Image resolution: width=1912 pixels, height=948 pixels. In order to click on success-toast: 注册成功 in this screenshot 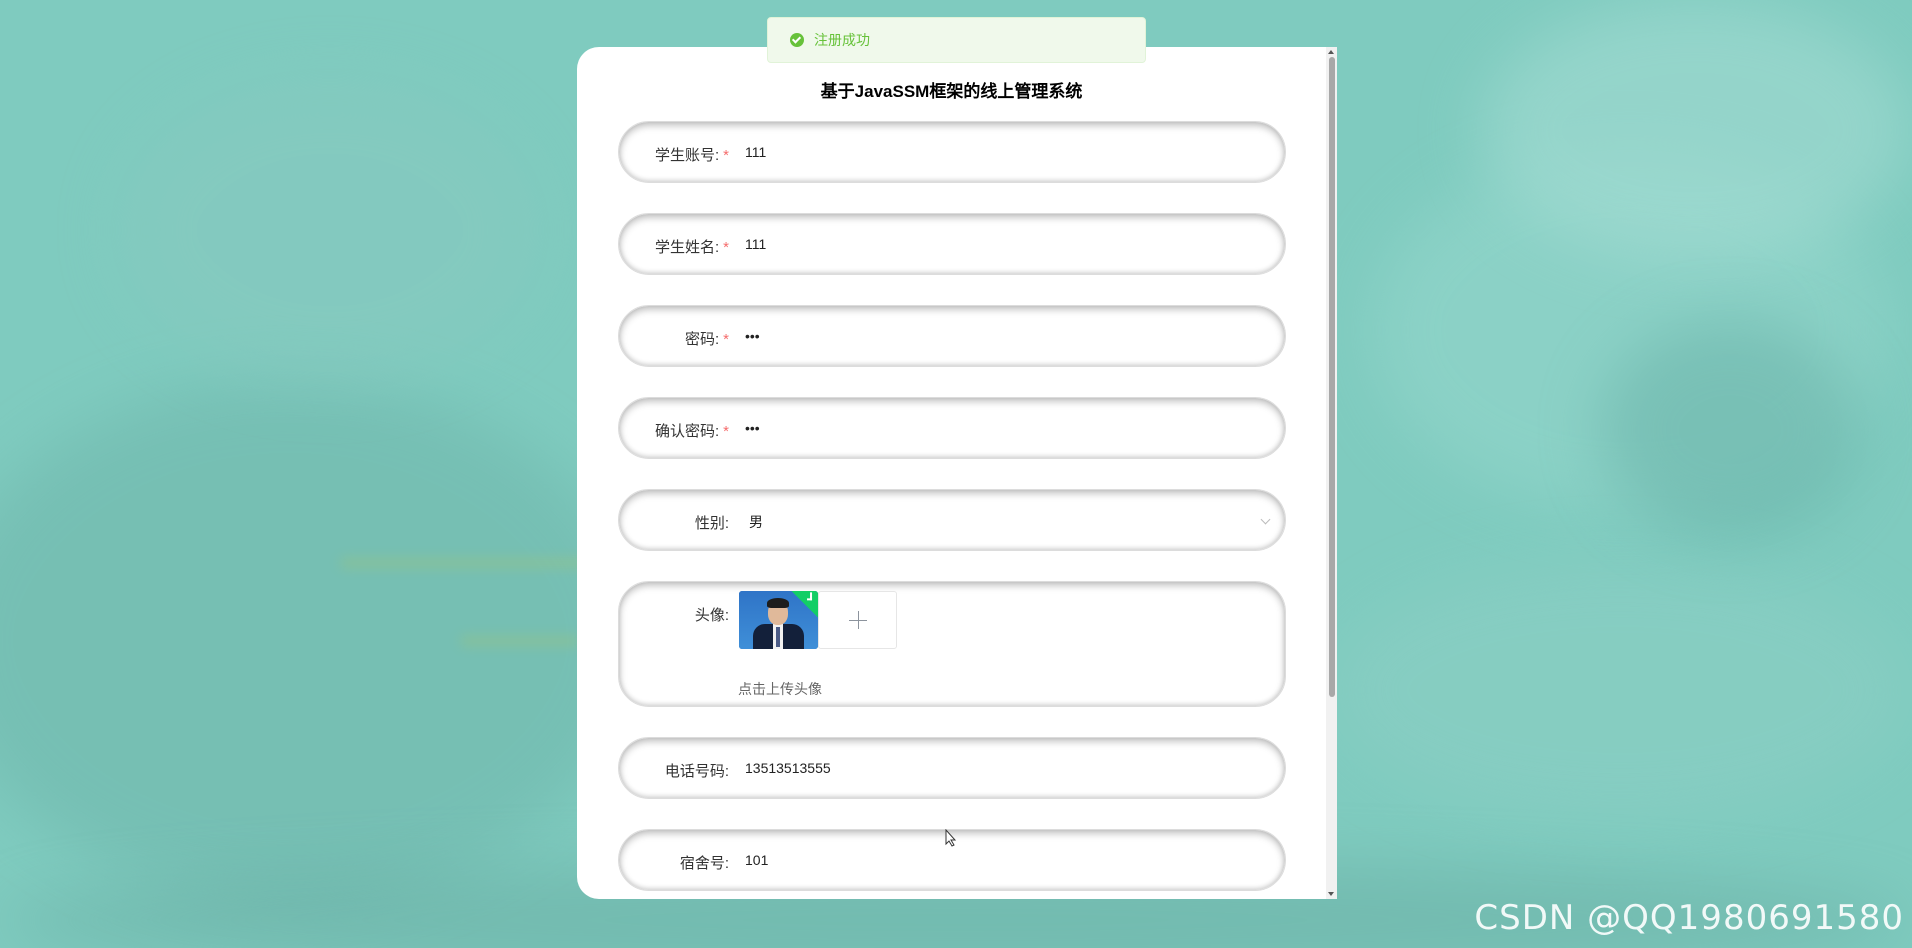, I will do `click(956, 40)`.